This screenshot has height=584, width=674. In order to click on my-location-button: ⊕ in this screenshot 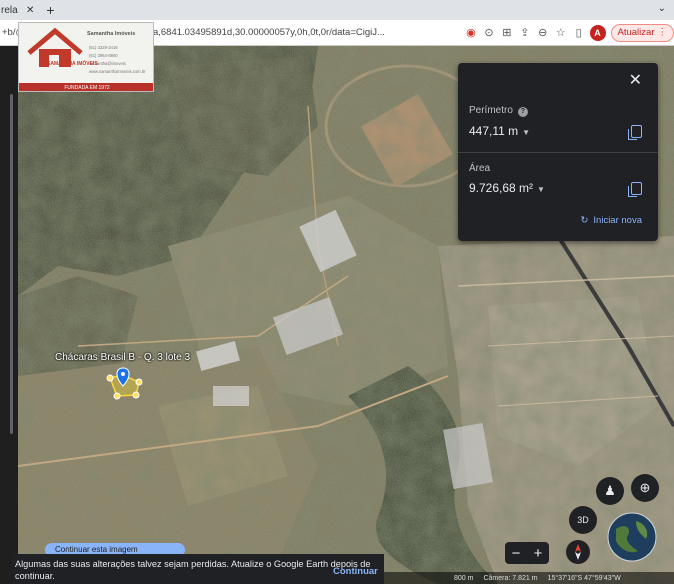, I will do `click(645, 488)`.